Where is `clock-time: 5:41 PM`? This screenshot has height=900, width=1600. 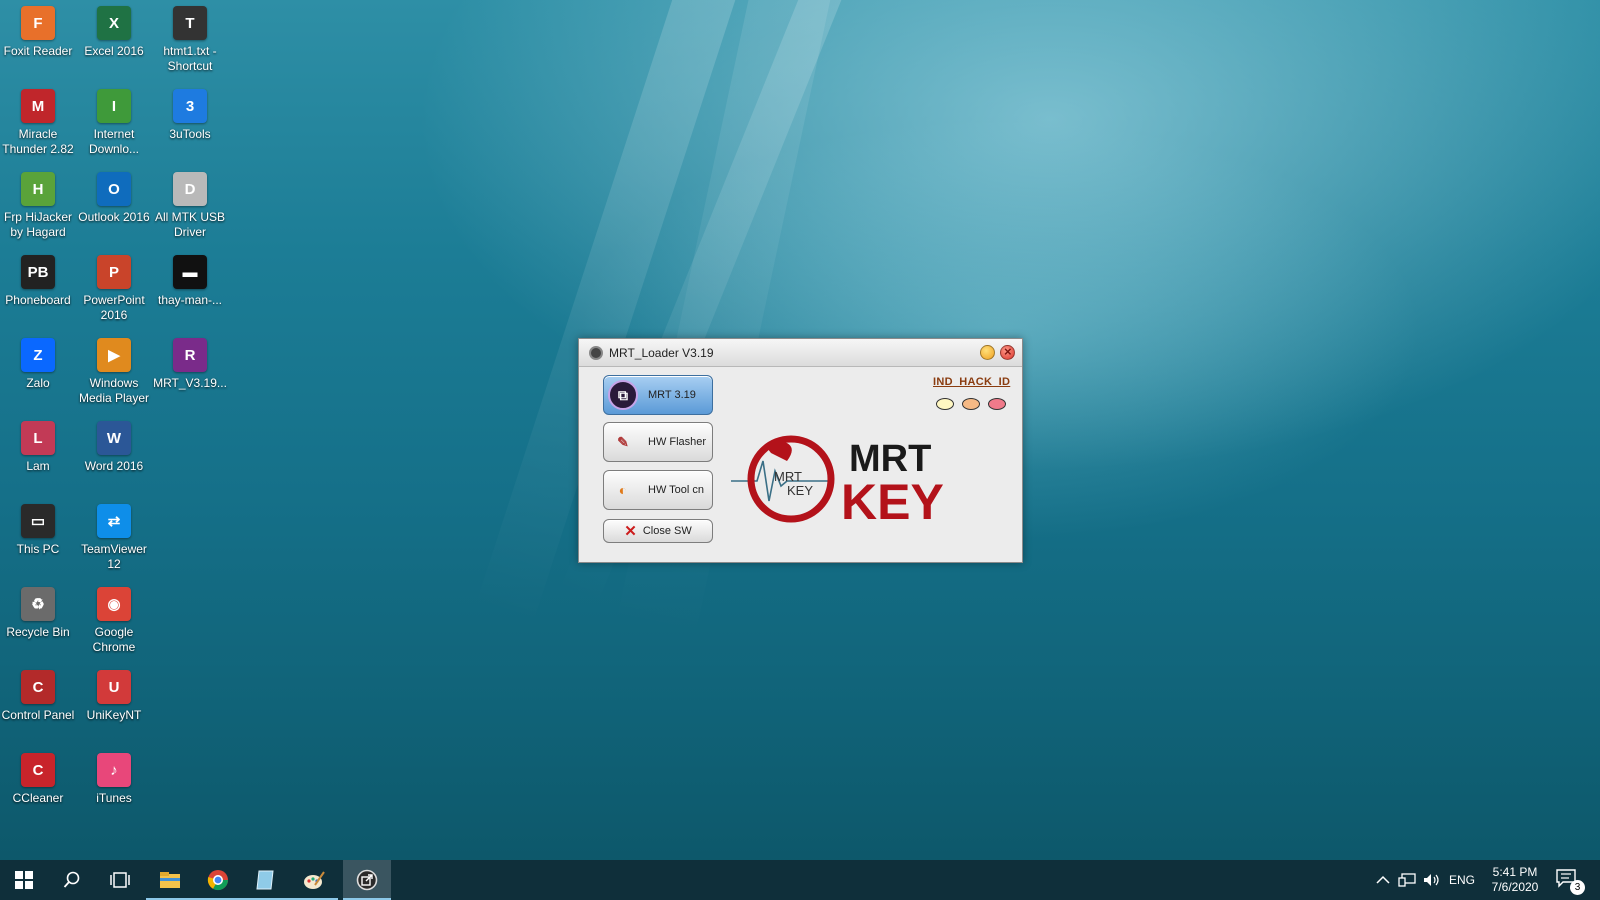 clock-time: 5:41 PM is located at coordinates (1515, 872).